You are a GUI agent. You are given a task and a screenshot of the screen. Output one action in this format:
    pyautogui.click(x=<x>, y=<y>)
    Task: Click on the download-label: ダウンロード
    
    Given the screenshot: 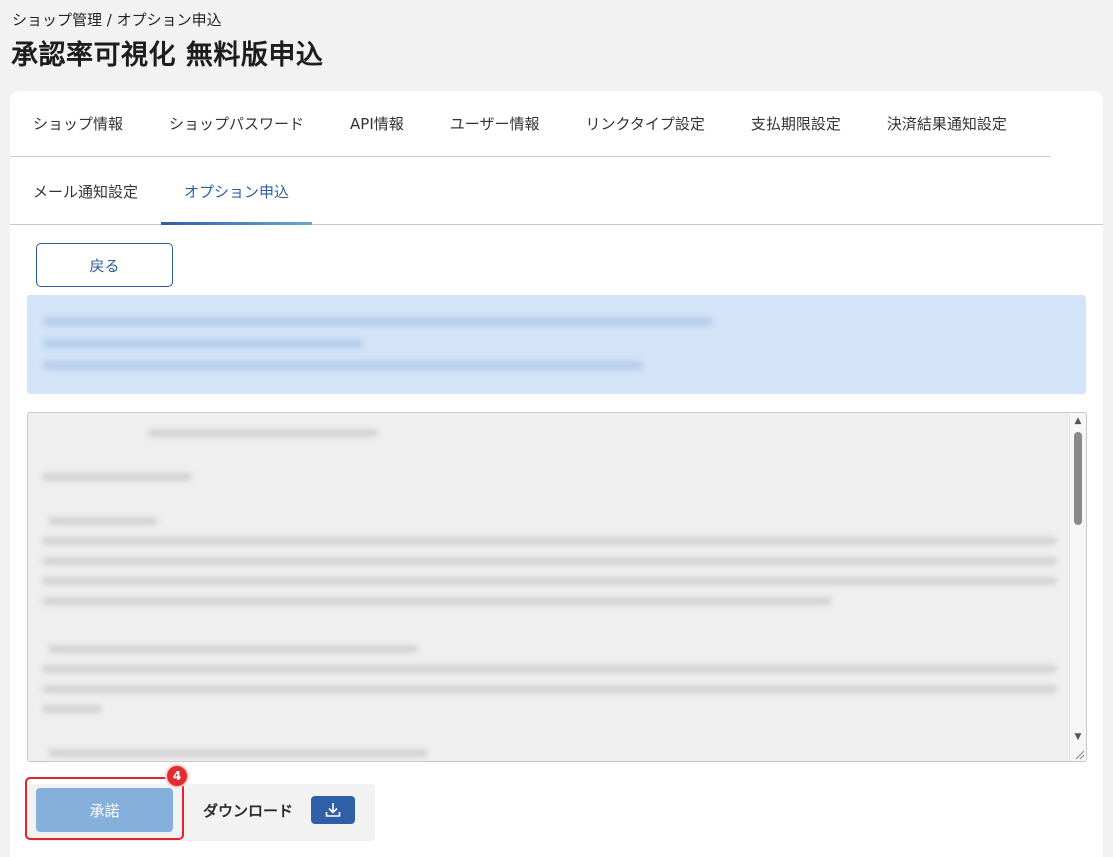 What is the action you would take?
    pyautogui.click(x=248, y=810)
    